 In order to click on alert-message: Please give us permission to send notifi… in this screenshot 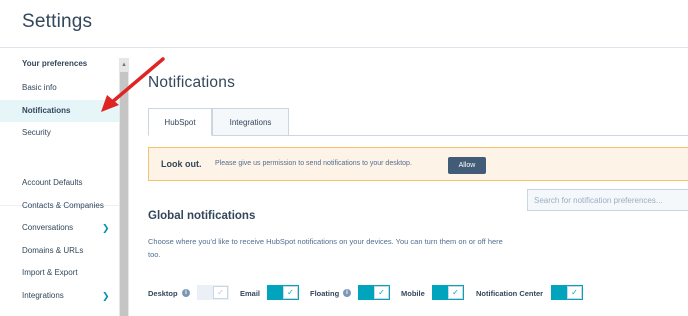, I will do `click(313, 163)`.